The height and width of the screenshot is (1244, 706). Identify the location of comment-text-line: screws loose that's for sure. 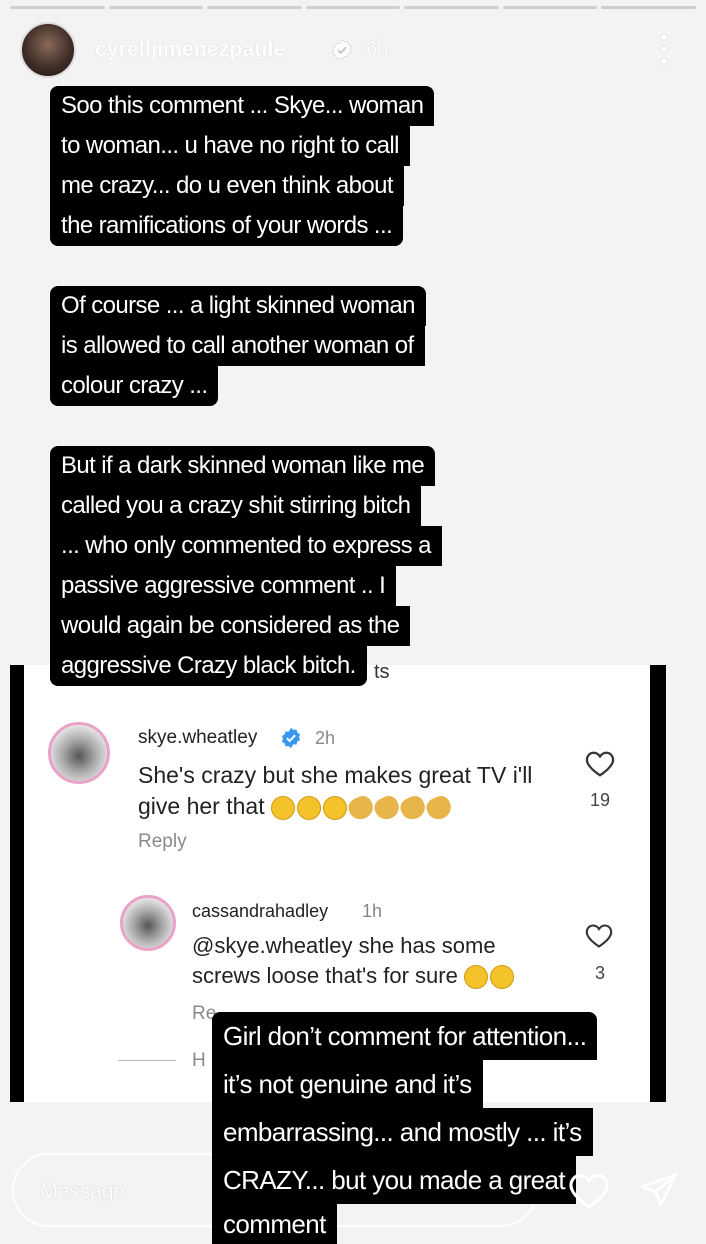
(354, 976).